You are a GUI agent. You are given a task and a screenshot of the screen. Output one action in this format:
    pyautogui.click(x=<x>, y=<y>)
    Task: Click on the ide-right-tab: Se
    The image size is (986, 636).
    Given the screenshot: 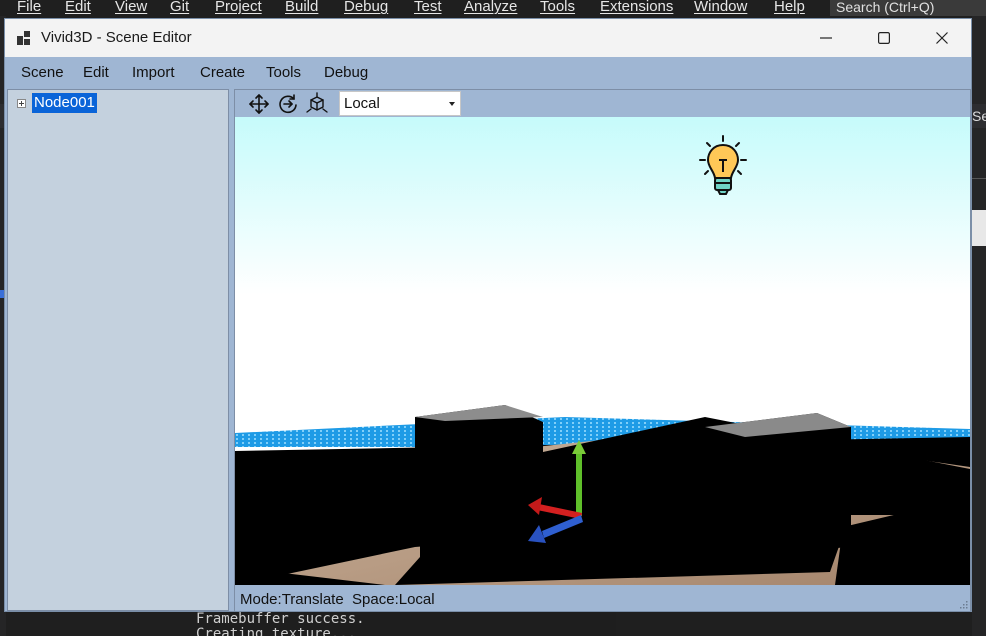 What is the action you would take?
    pyautogui.click(x=979, y=116)
    